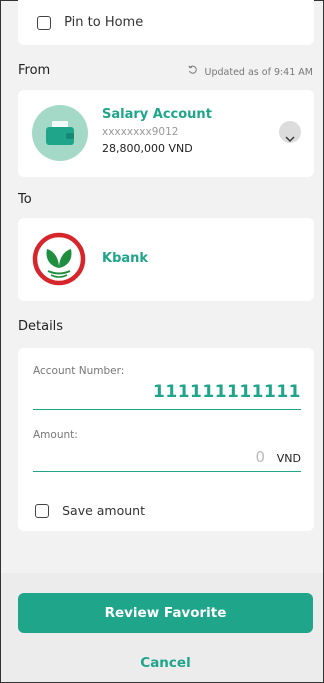 This screenshot has width=324, height=683. Describe the element at coordinates (227, 392) in the screenshot. I see `account-number-value: 111111111111` at that location.